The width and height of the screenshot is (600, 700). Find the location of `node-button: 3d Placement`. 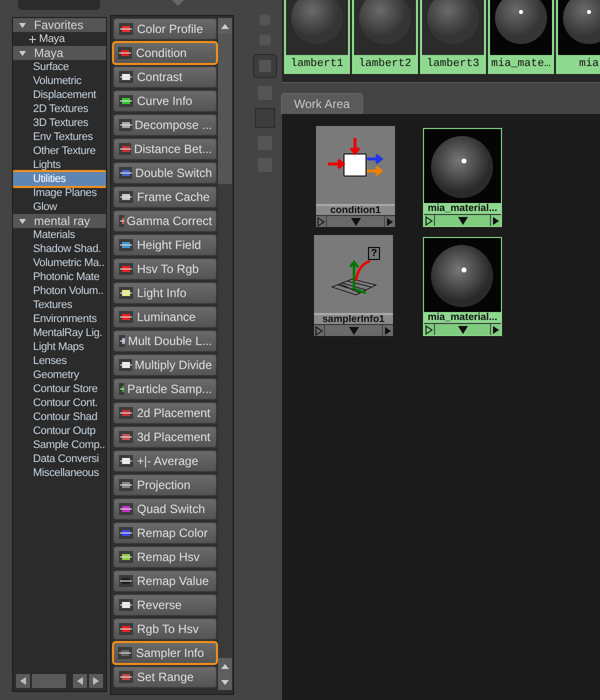

node-button: 3d Placement is located at coordinates (165, 437).